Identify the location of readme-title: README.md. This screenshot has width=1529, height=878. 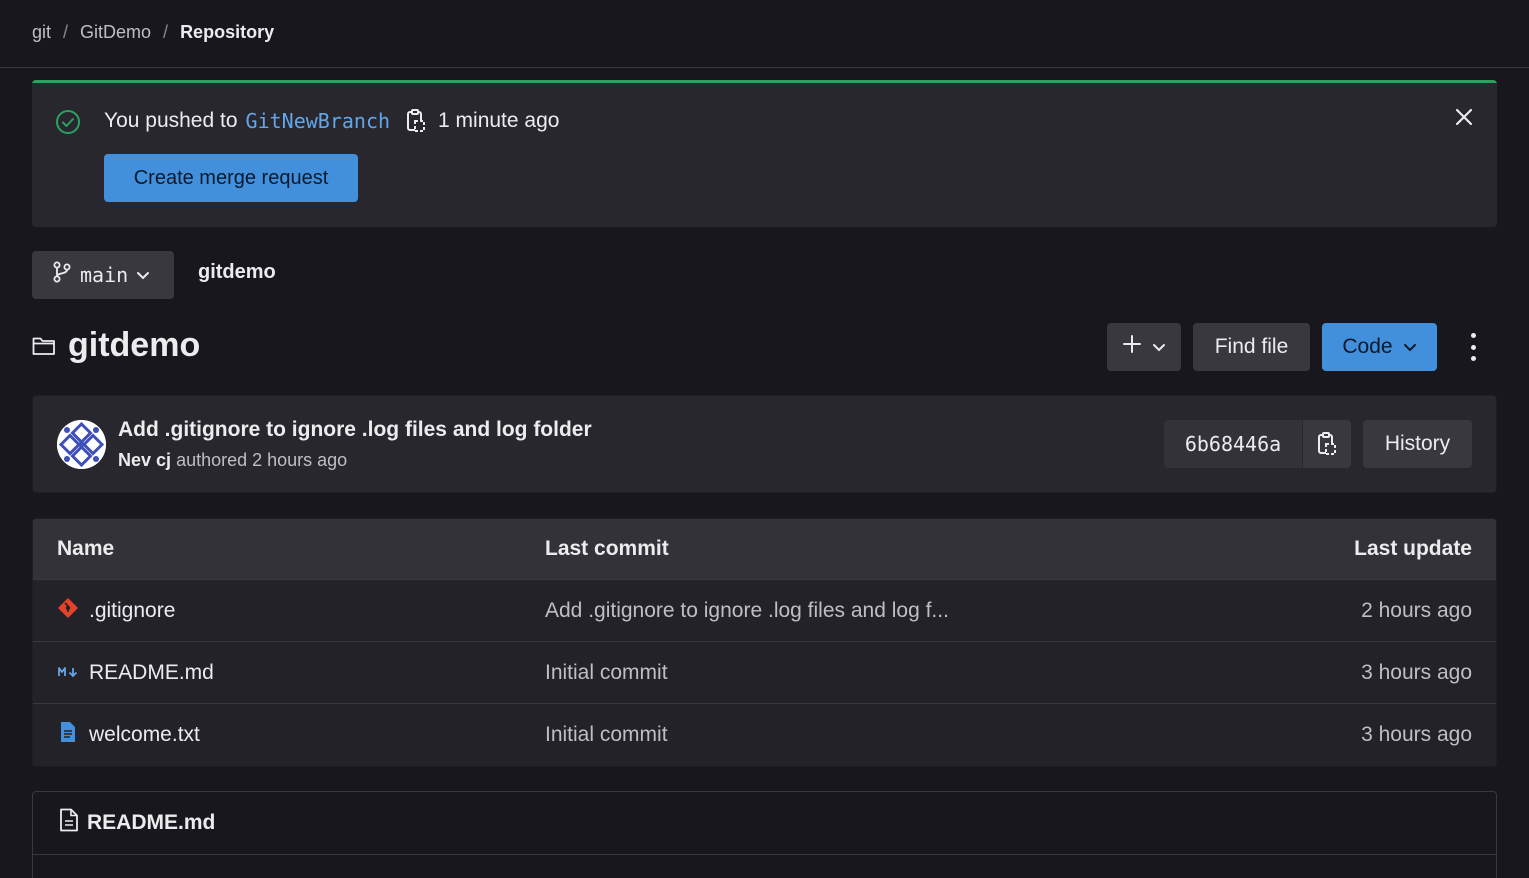
(151, 823).